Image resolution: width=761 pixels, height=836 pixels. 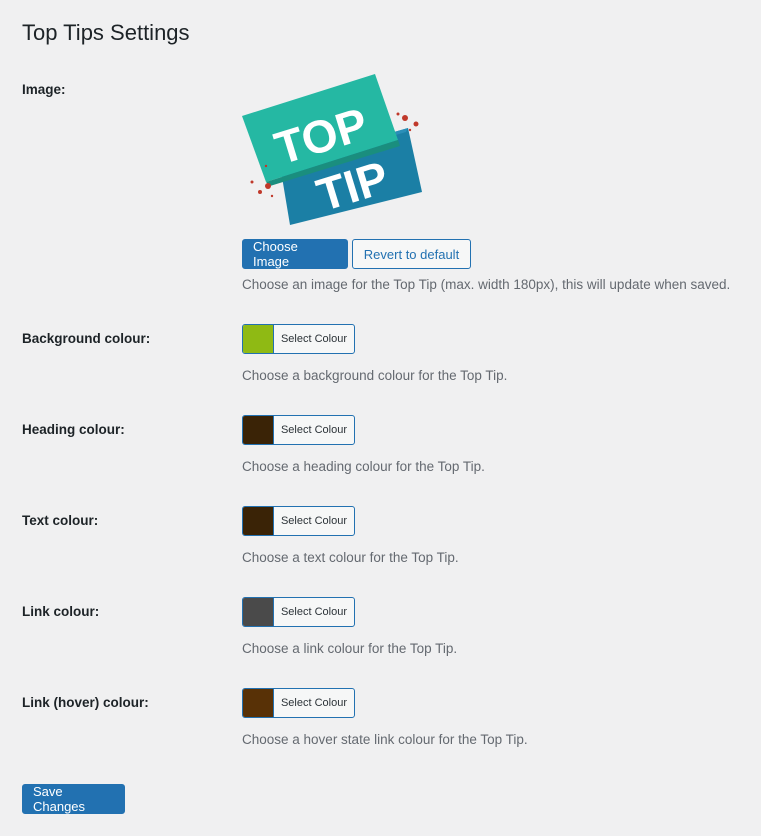 I want to click on text-colour-picker: Select Colour, so click(x=298, y=521).